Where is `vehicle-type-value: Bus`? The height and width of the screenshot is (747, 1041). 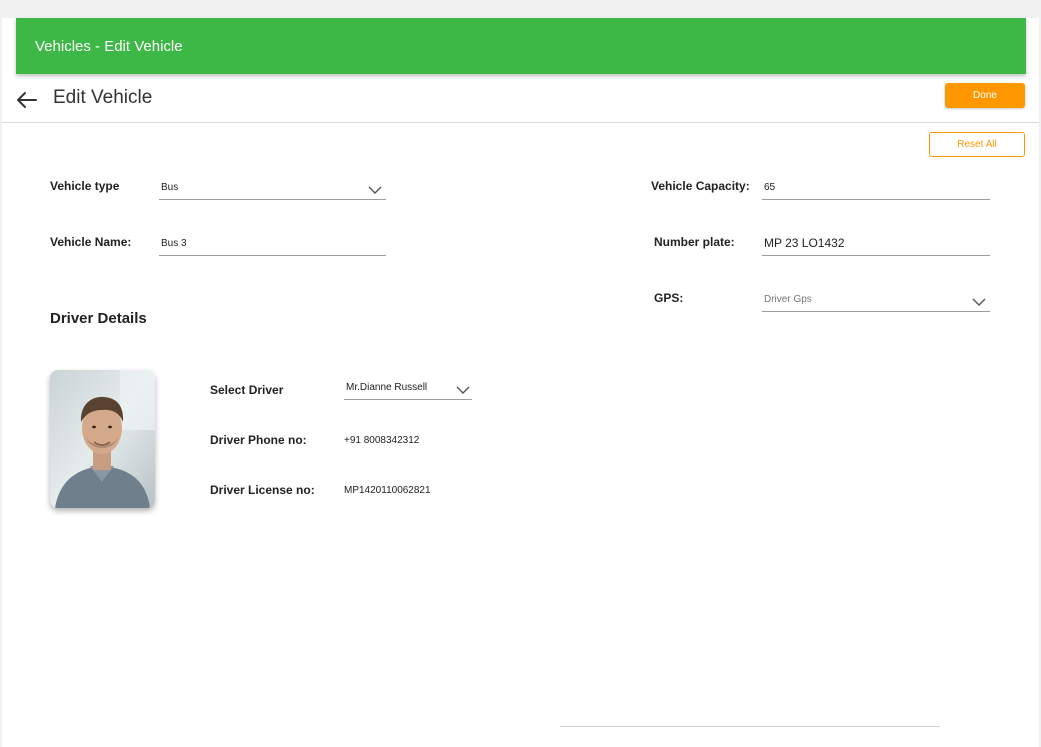 vehicle-type-value: Bus is located at coordinates (170, 187).